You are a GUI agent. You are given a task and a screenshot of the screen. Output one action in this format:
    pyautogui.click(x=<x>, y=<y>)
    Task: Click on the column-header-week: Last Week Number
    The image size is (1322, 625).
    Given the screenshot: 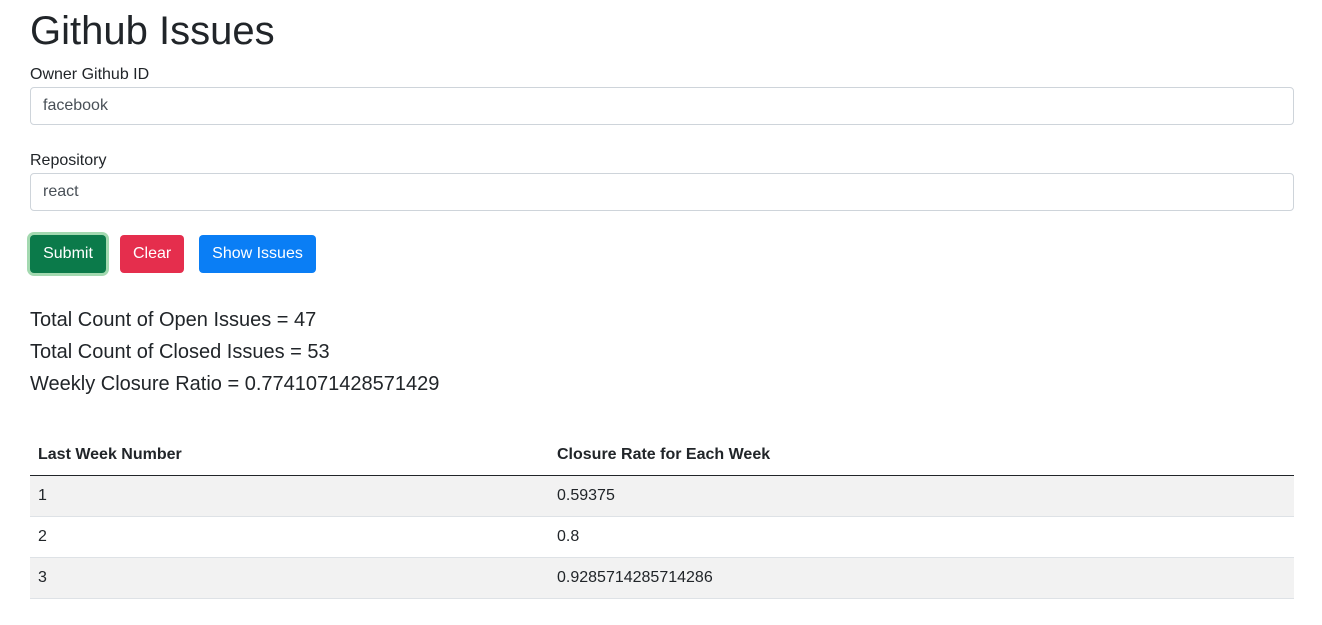 What is the action you would take?
    pyautogui.click(x=289, y=455)
    